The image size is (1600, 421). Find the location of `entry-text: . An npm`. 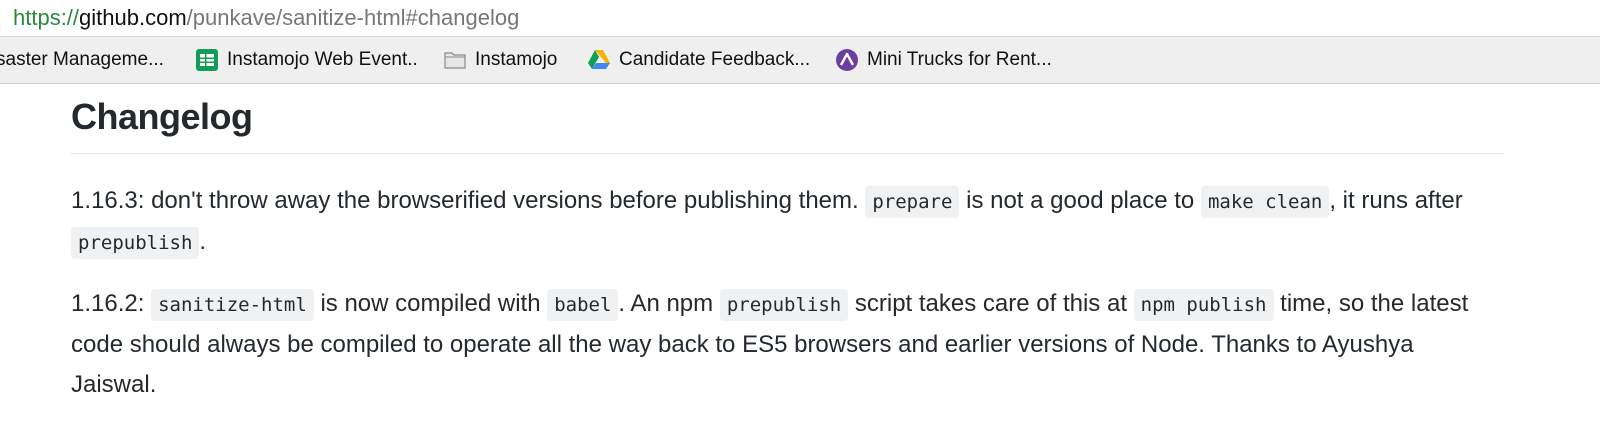

entry-text: . An npm is located at coordinates (669, 303).